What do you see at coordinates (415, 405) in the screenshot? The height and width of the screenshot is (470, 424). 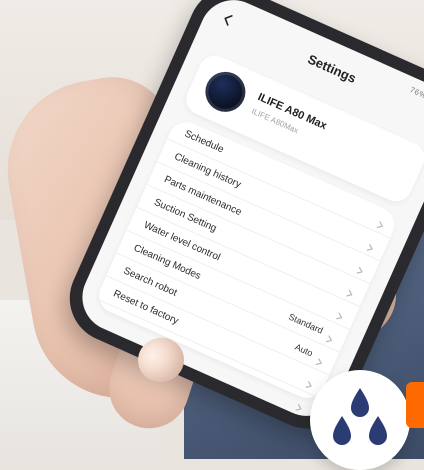 I see `orange-accent-tab` at bounding box center [415, 405].